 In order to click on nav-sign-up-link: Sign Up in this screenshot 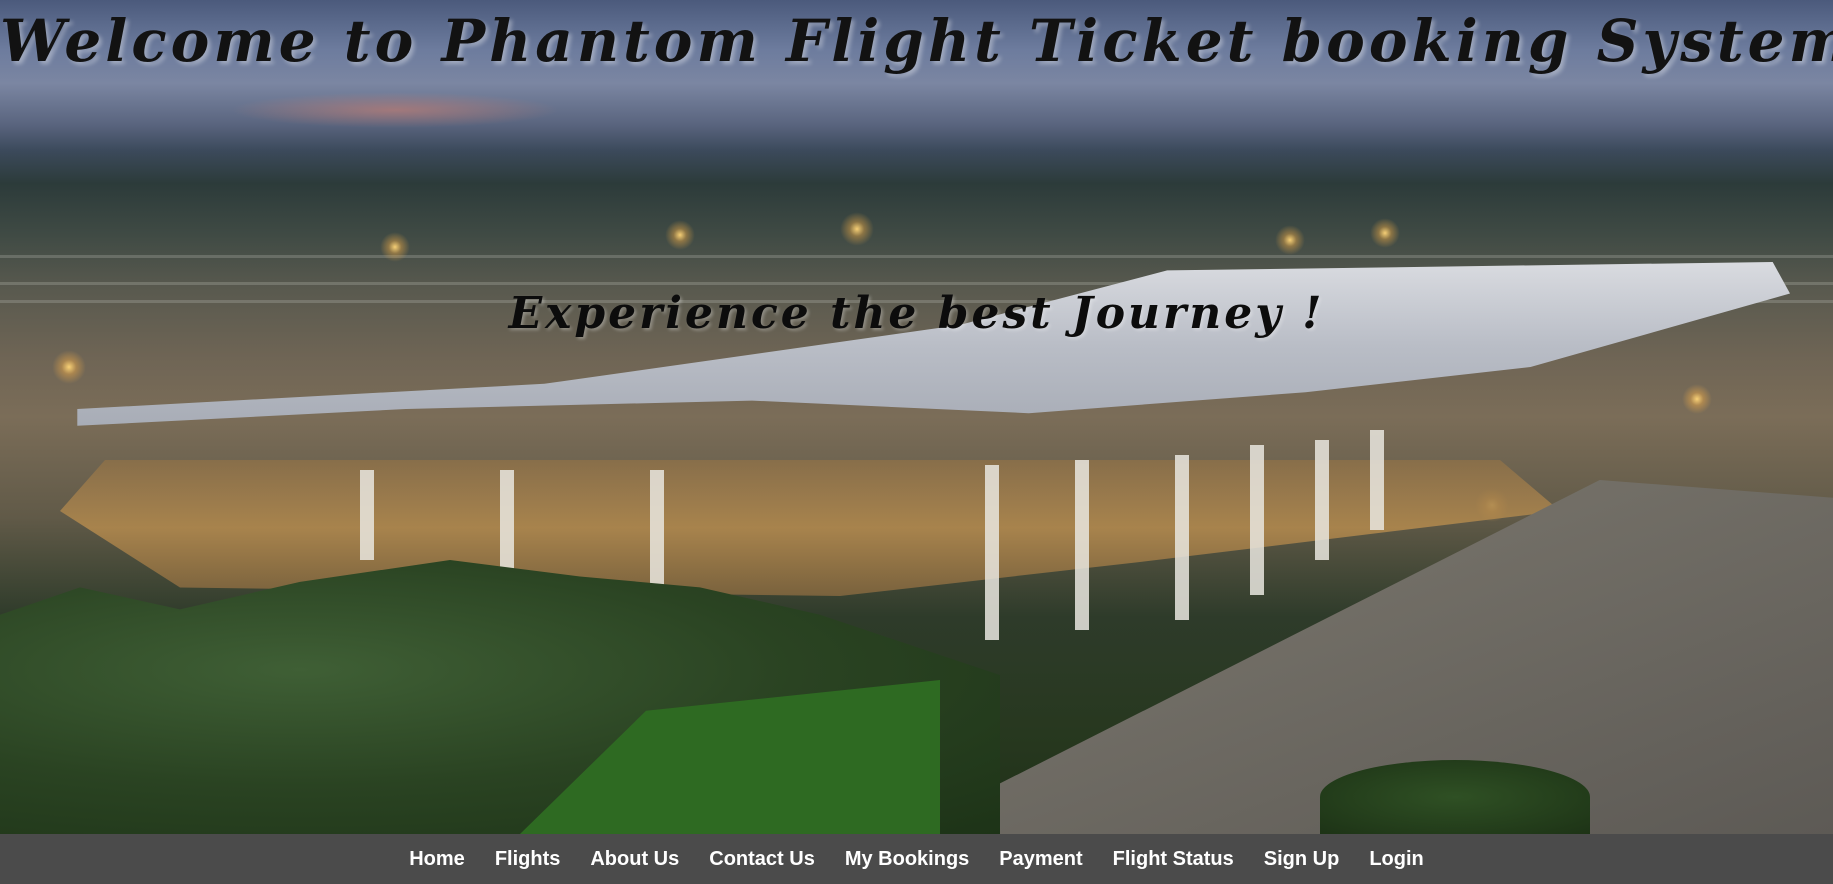, I will do `click(1302, 859)`.